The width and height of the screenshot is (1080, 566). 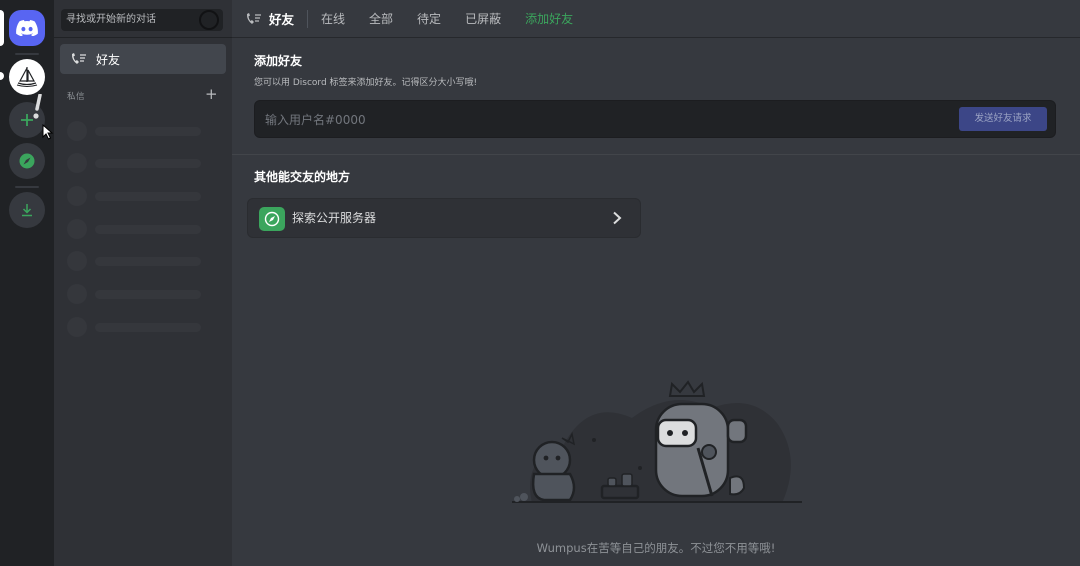 I want to click on sailboat-icon, so click(x=27, y=77).